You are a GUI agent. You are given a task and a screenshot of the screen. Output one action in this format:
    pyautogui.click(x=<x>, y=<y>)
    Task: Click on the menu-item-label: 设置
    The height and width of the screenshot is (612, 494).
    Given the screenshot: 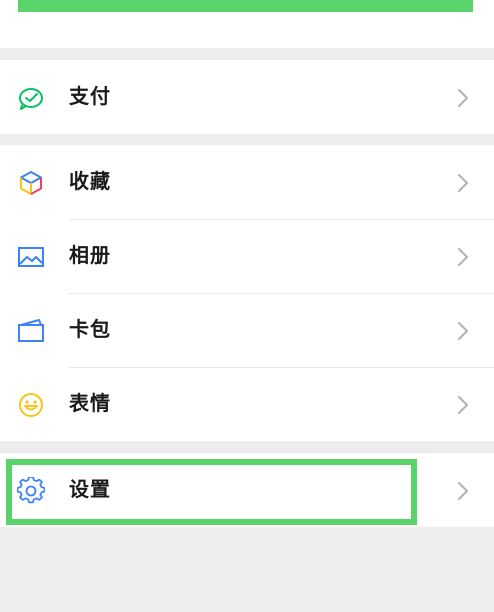 What is the action you would take?
    pyautogui.click(x=90, y=489)
    